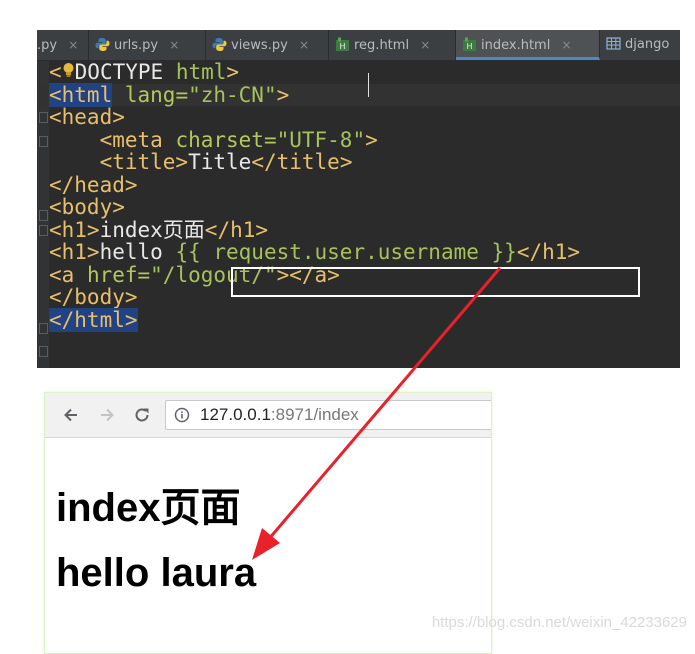 This screenshot has width=695, height=654. Describe the element at coordinates (182, 415) in the screenshot. I see `info-icon` at that location.